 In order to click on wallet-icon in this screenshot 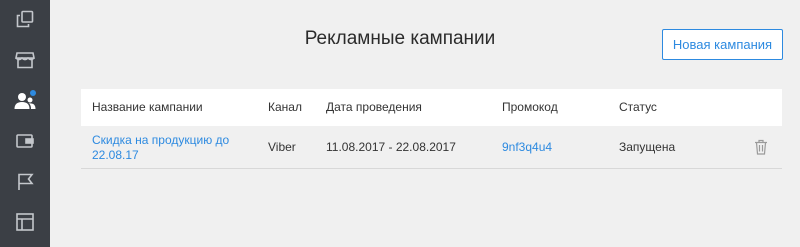, I will do `click(25, 141)`.